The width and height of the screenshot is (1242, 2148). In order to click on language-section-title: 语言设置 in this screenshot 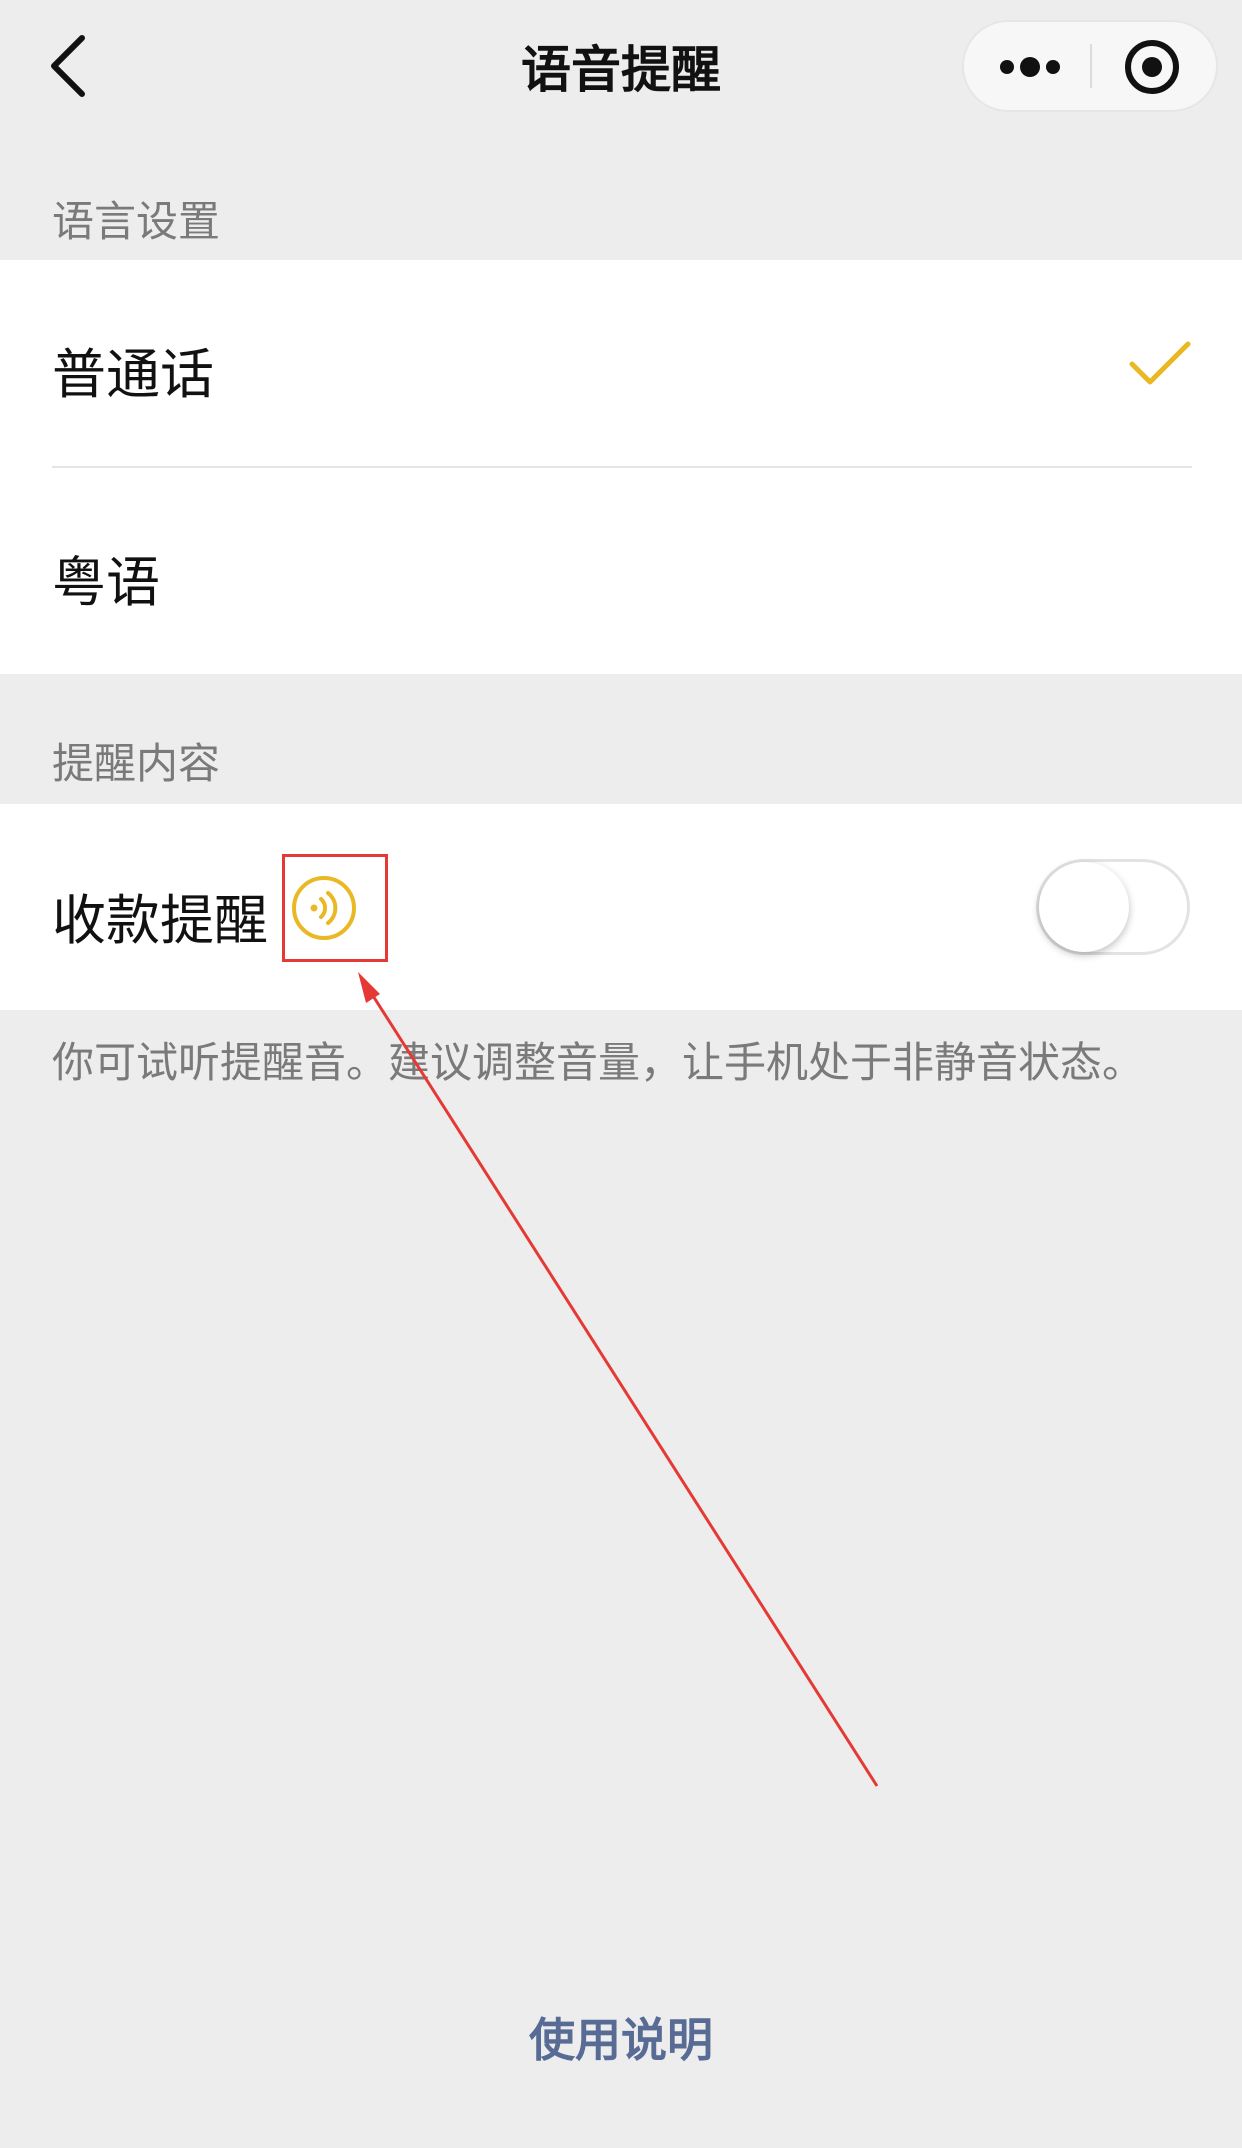, I will do `click(136, 221)`.